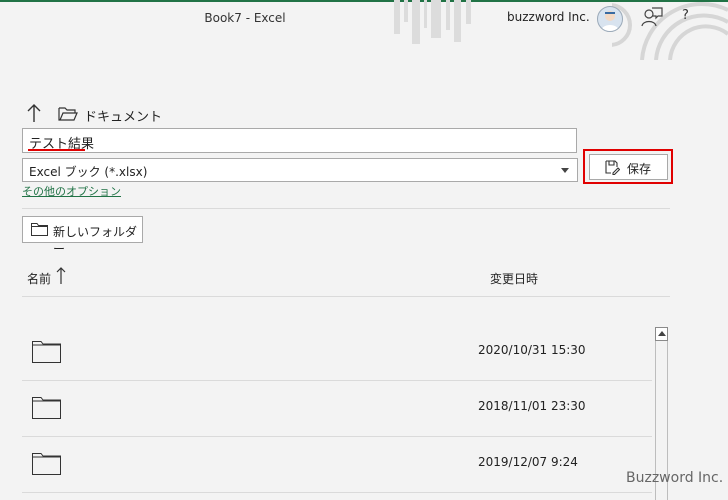  I want to click on row-divider, so click(337, 492).